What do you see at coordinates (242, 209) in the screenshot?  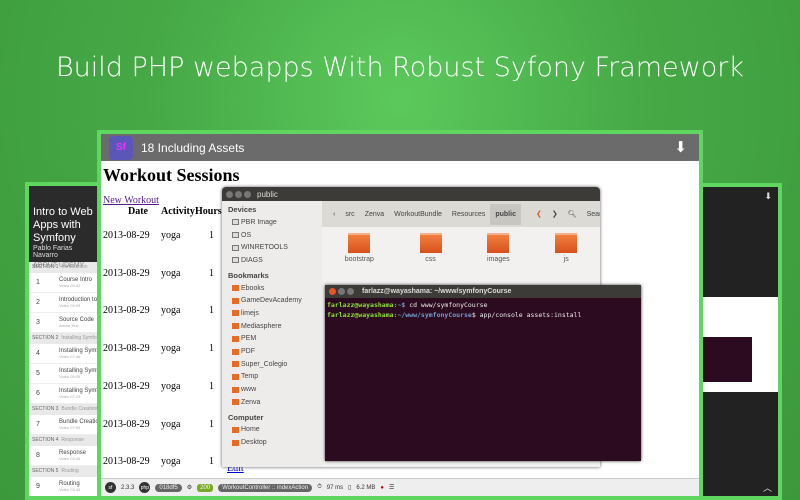 I see `sidebar-heading: Devices` at bounding box center [242, 209].